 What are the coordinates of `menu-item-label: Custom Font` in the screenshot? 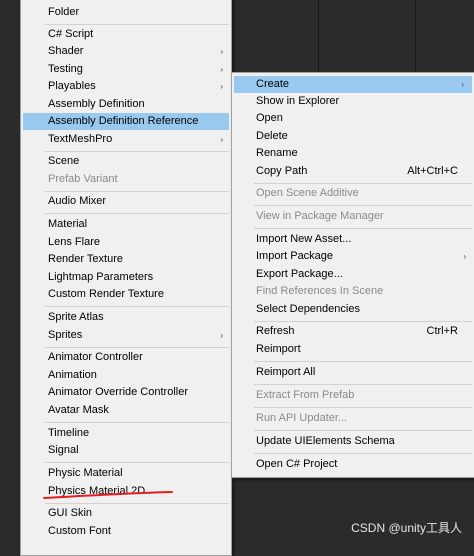 It's located at (79, 531).